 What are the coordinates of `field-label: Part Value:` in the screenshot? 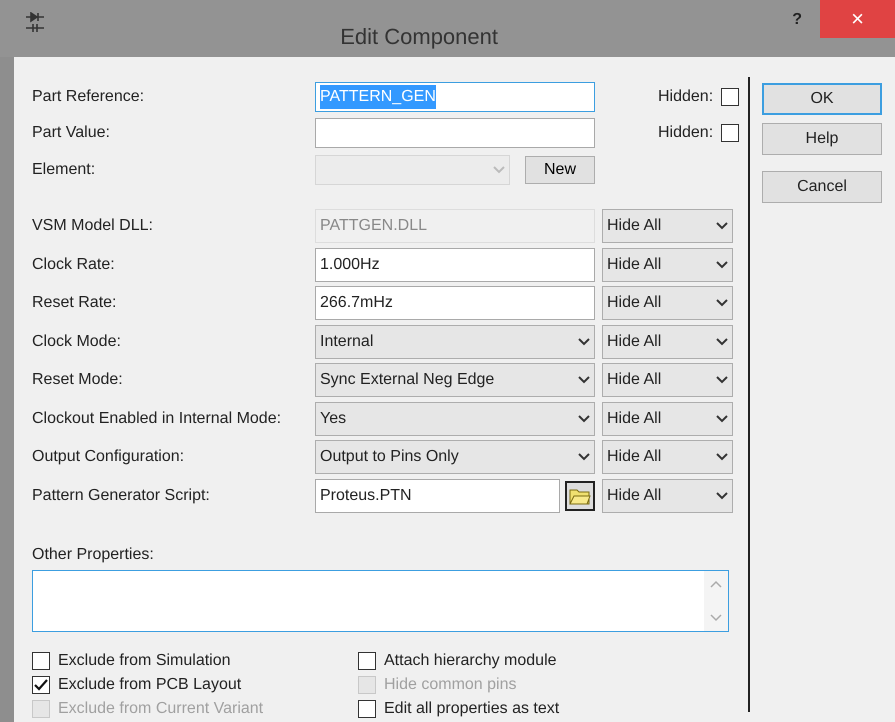 It's located at (71, 133).